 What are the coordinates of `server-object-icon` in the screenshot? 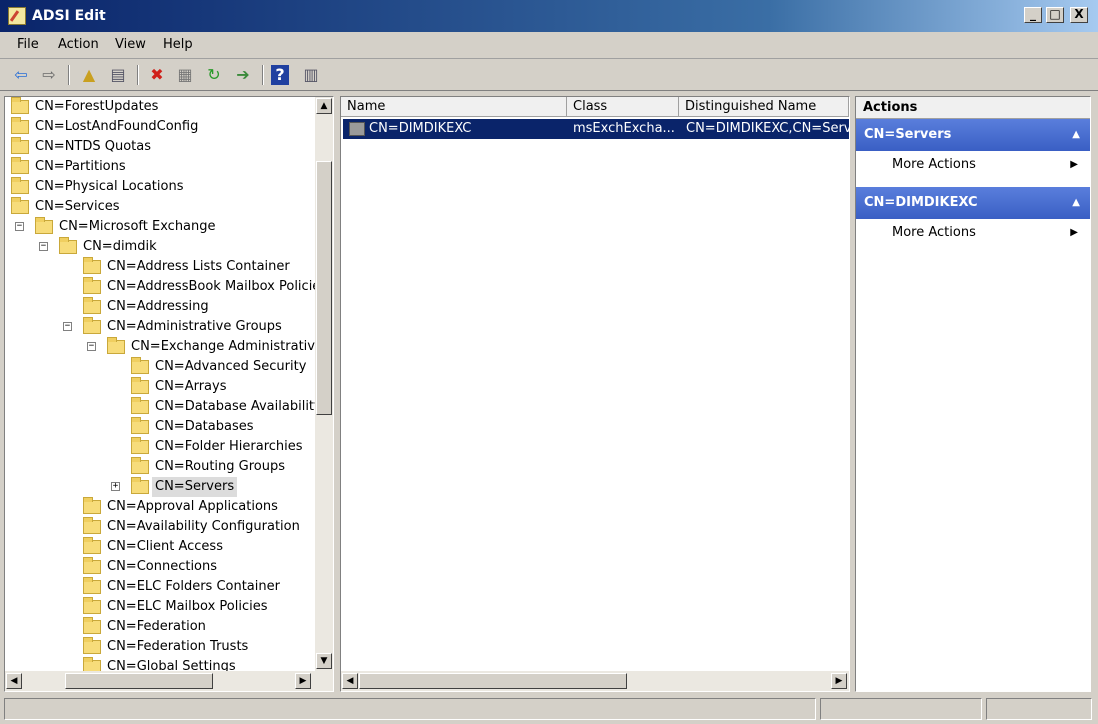 It's located at (357, 129).